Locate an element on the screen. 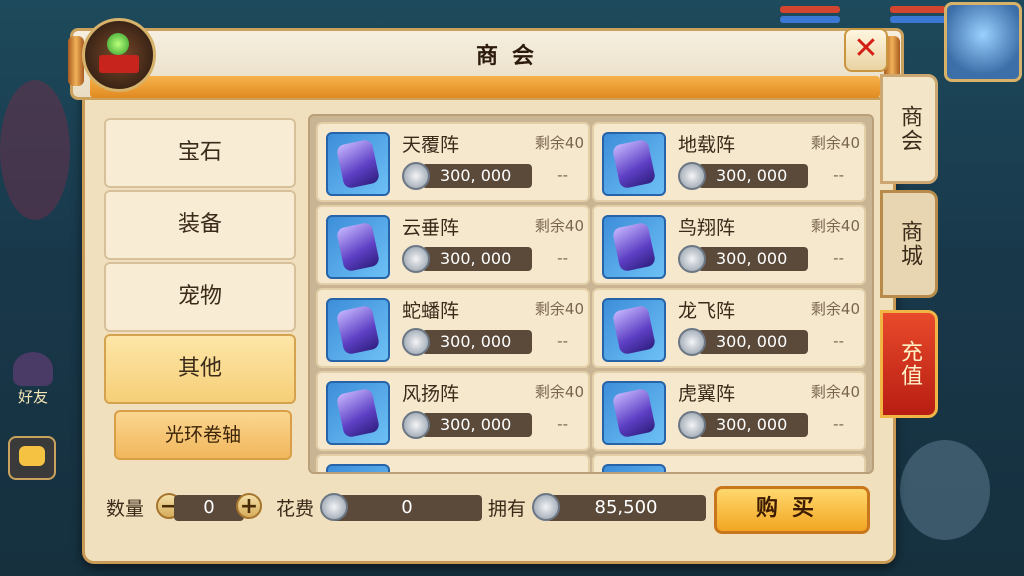  item-card: 云垂阵 剩余40 300, 000 -- is located at coordinates (453, 245).